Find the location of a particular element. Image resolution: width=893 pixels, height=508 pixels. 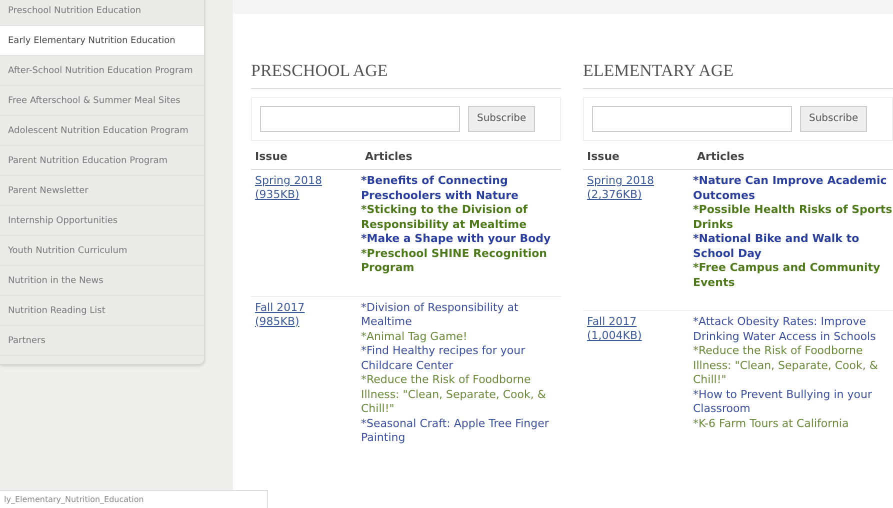

article-title: *National Bike and Walk to School Day is located at coordinates (776, 246).